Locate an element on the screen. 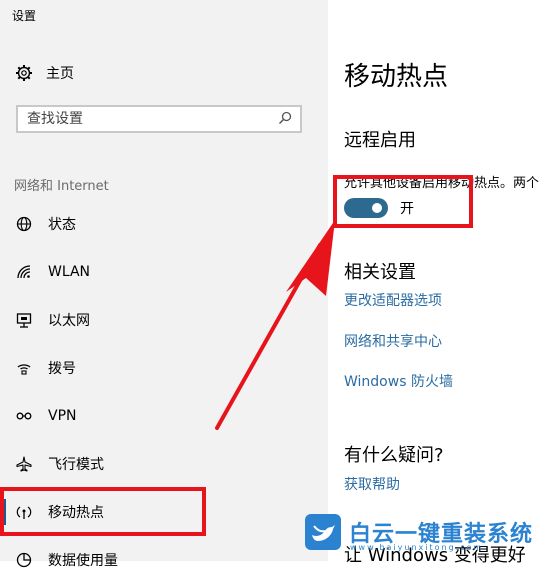 The height and width of the screenshot is (580, 559). annotation-arrow-head is located at coordinates (310, 258).